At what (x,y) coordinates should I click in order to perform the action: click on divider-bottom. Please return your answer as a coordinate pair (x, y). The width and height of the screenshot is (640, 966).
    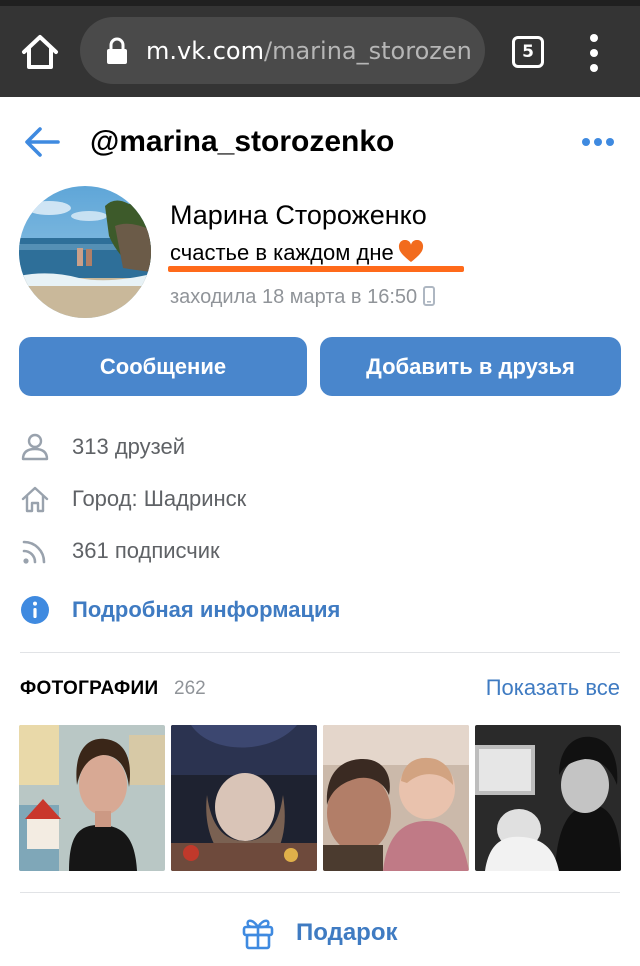
    Looking at the image, I should click on (320, 892).